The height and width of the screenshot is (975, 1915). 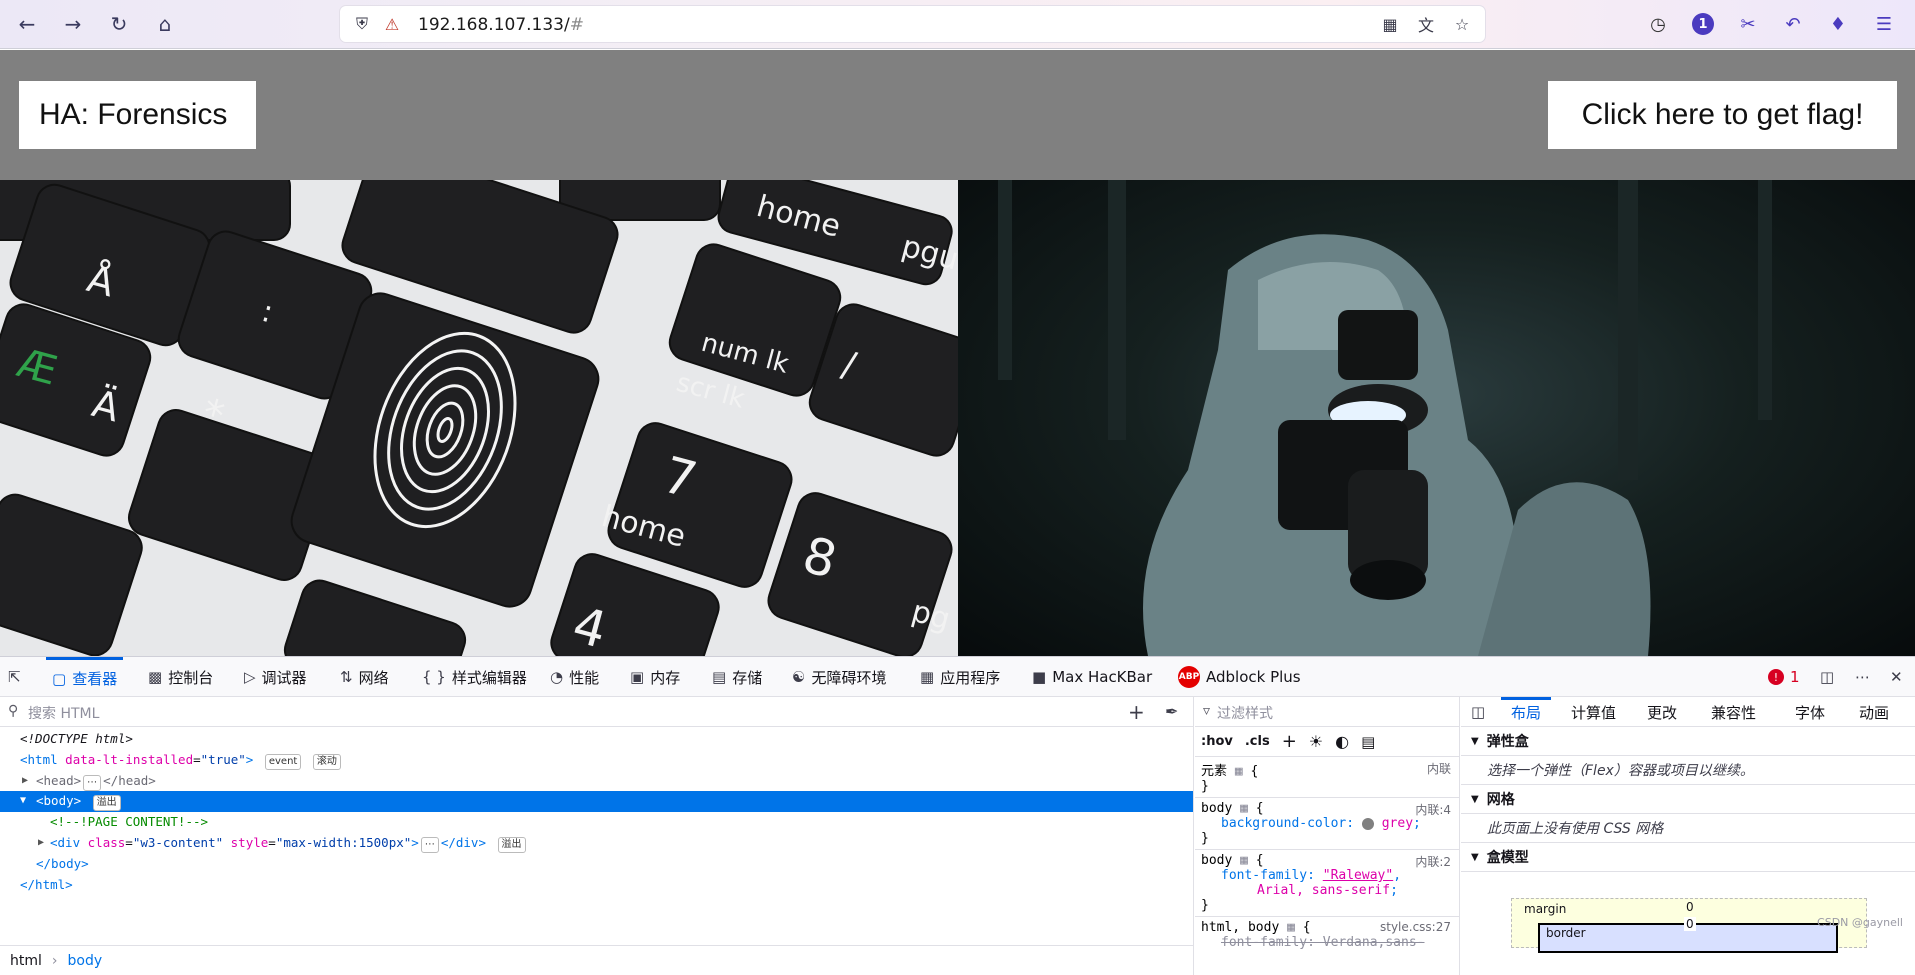 What do you see at coordinates (1239, 677) in the screenshot?
I see `tab-adblock-plus: ABP Adblock Plus` at bounding box center [1239, 677].